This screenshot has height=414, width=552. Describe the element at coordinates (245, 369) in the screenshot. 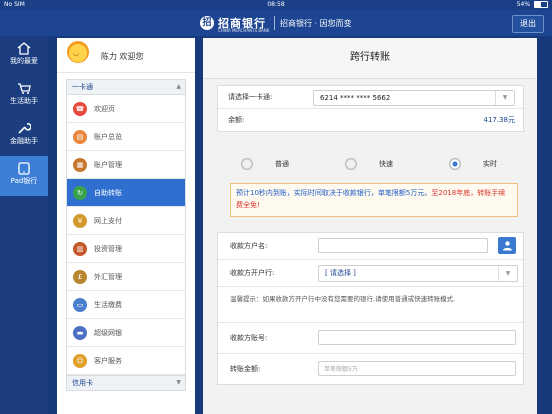

I see `amount-label: 转账金额:` at that location.